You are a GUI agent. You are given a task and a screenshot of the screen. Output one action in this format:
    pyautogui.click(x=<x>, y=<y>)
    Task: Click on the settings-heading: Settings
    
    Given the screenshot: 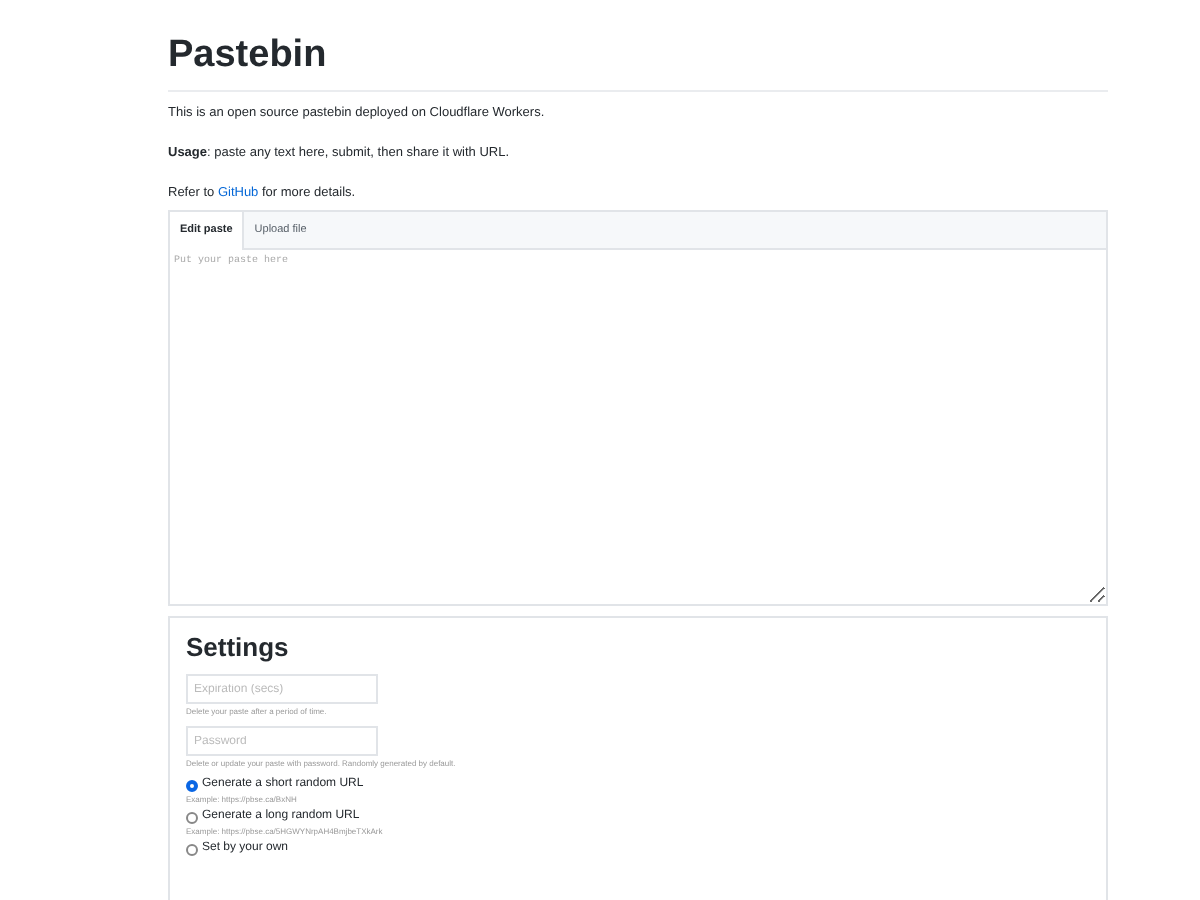 What is the action you would take?
    pyautogui.click(x=237, y=648)
    